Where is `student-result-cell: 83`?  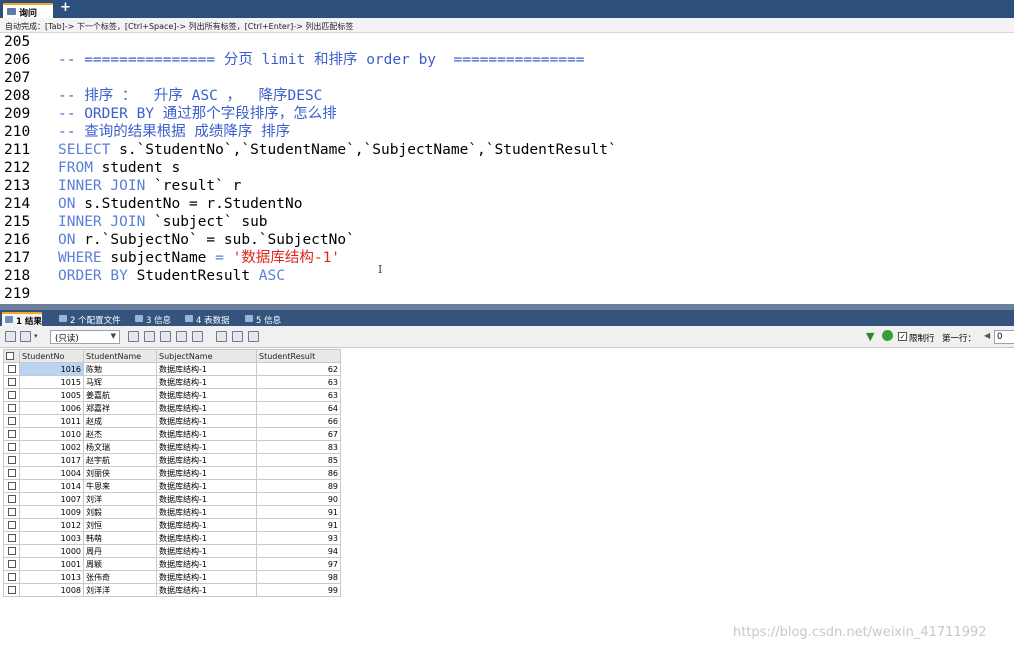
student-result-cell: 83 is located at coordinates (298, 447).